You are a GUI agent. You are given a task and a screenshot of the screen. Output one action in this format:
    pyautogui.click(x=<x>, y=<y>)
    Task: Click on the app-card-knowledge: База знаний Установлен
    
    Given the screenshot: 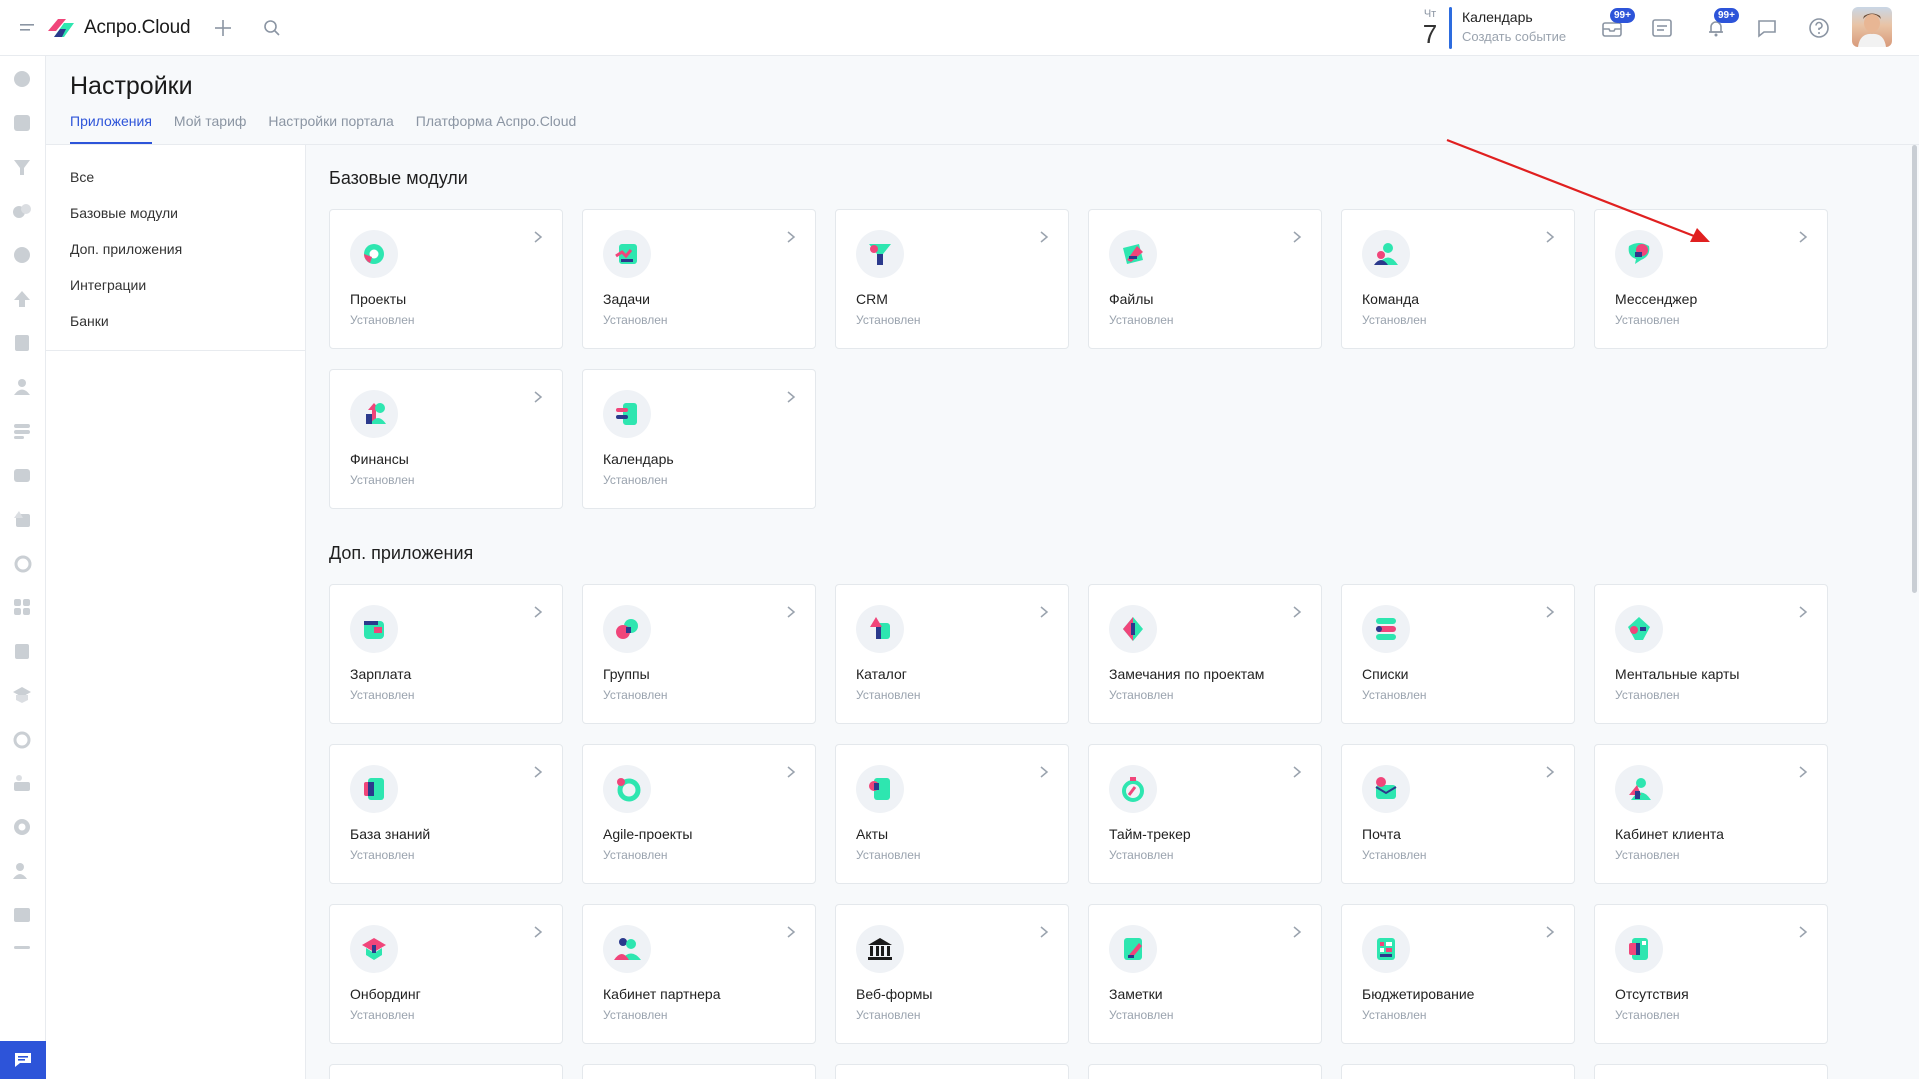 What is the action you would take?
    pyautogui.click(x=446, y=814)
    